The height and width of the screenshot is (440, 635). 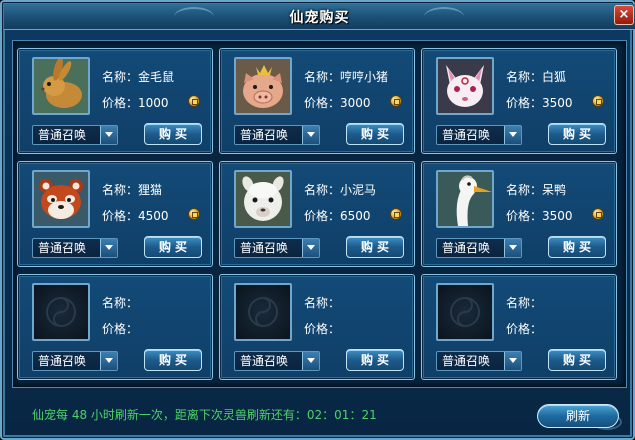 I want to click on pet-card: 名称：白狐 价格：3500 普通召唤 购买, so click(x=519, y=101).